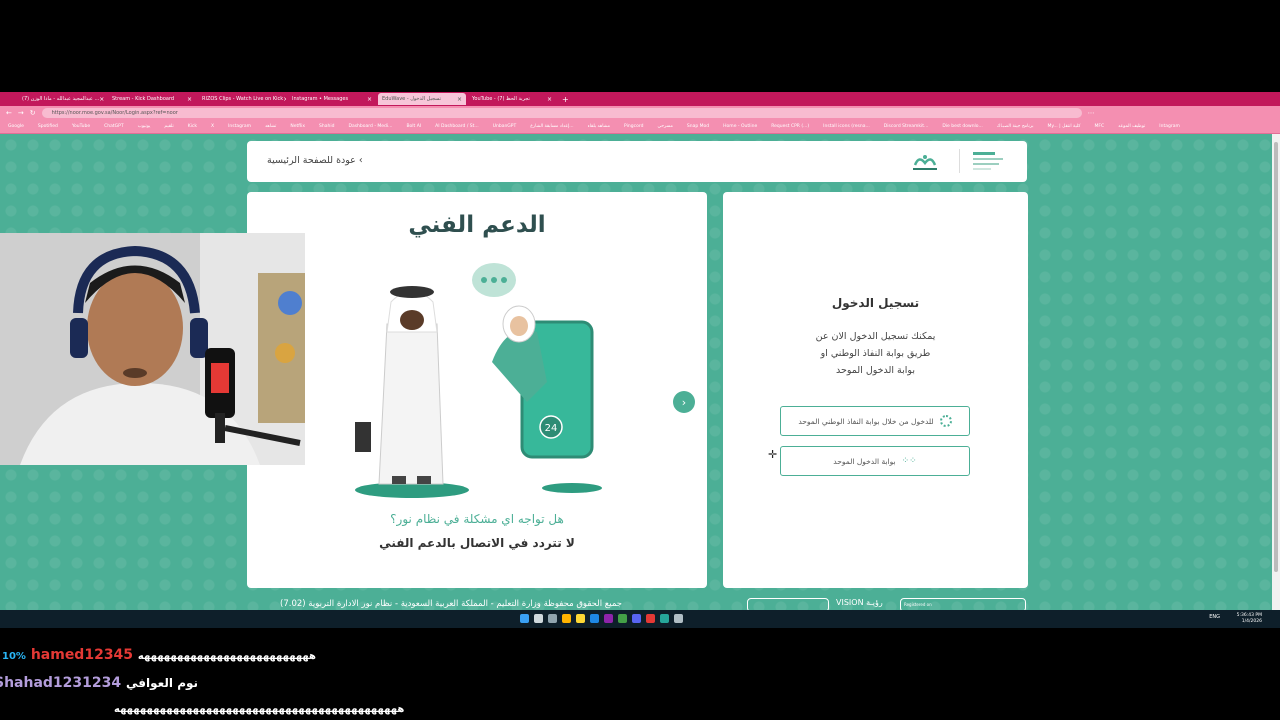  What do you see at coordinates (740, 126) in the screenshot?
I see `bookmark-item: Home - Outline` at bounding box center [740, 126].